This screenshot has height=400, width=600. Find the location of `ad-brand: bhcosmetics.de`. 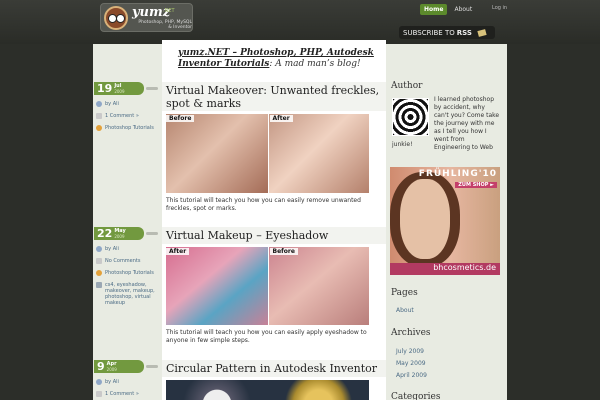

ad-brand: bhcosmetics.de is located at coordinates (445, 269).